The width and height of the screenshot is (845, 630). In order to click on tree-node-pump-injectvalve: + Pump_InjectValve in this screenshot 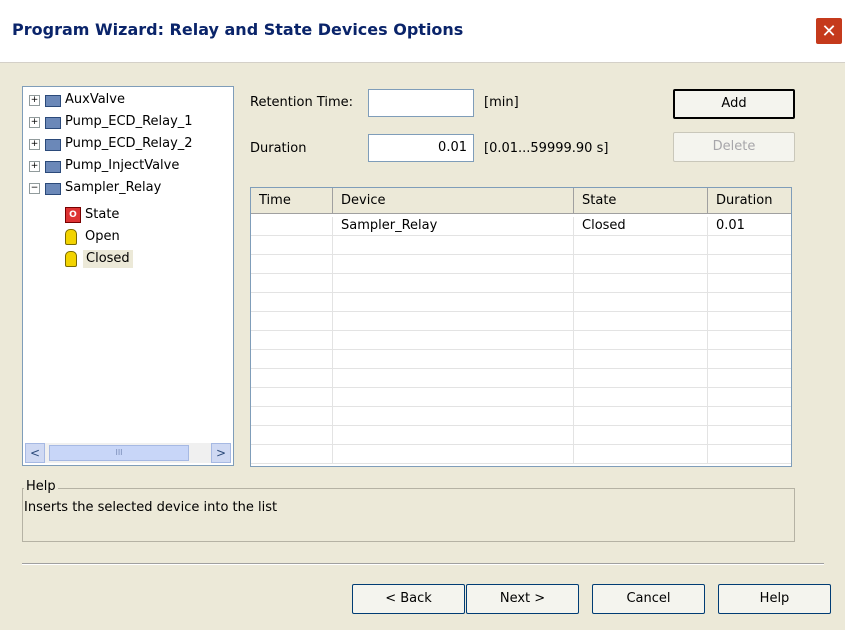, I will do `click(130, 166)`.